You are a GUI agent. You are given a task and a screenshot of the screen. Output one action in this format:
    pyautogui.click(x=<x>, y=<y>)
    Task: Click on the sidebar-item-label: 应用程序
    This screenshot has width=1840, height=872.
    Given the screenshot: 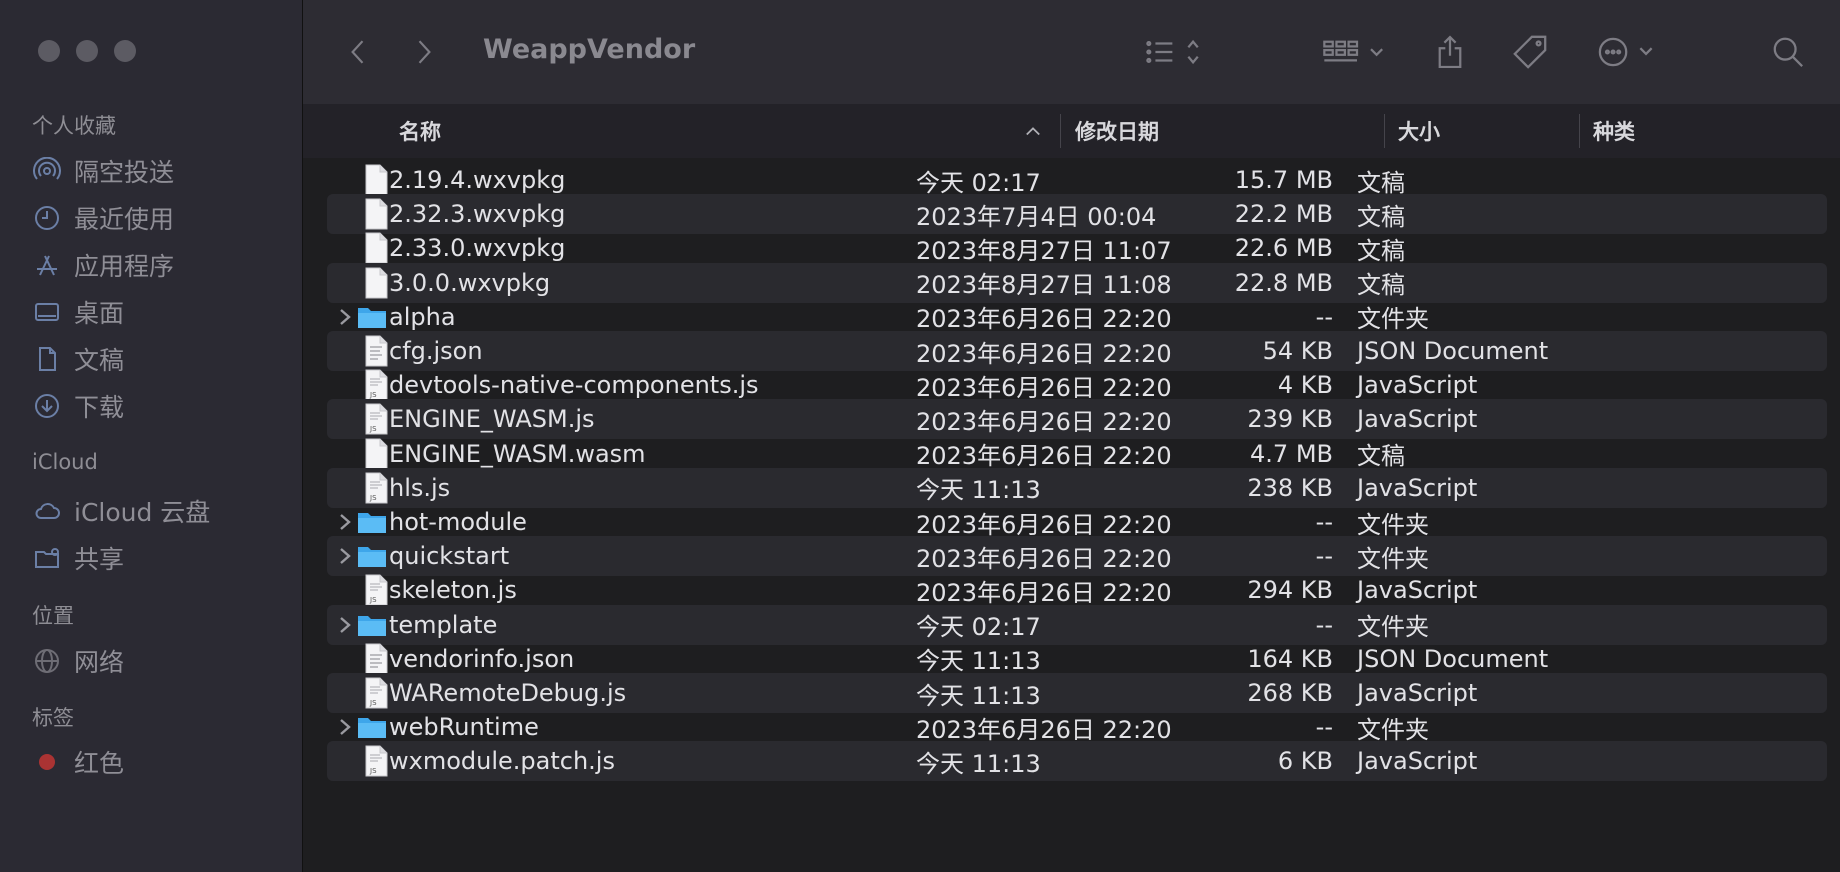 What is the action you would take?
    pyautogui.click(x=124, y=266)
    